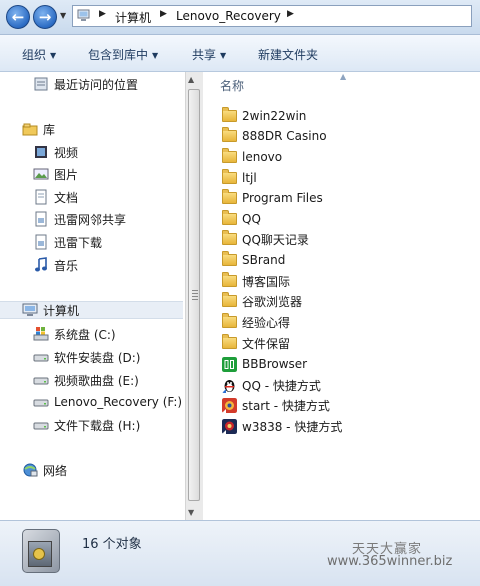  Describe the element at coordinates (41, 84) in the screenshot. I see `recent-places-icon` at that location.